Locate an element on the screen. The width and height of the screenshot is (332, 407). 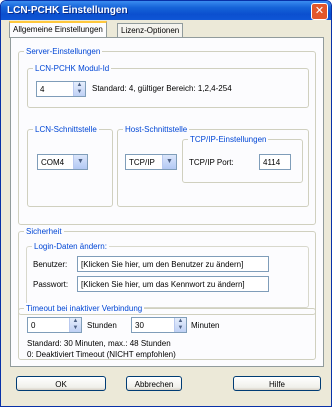
lcn-interface-select: COM4 ▼ is located at coordinates (62, 162).